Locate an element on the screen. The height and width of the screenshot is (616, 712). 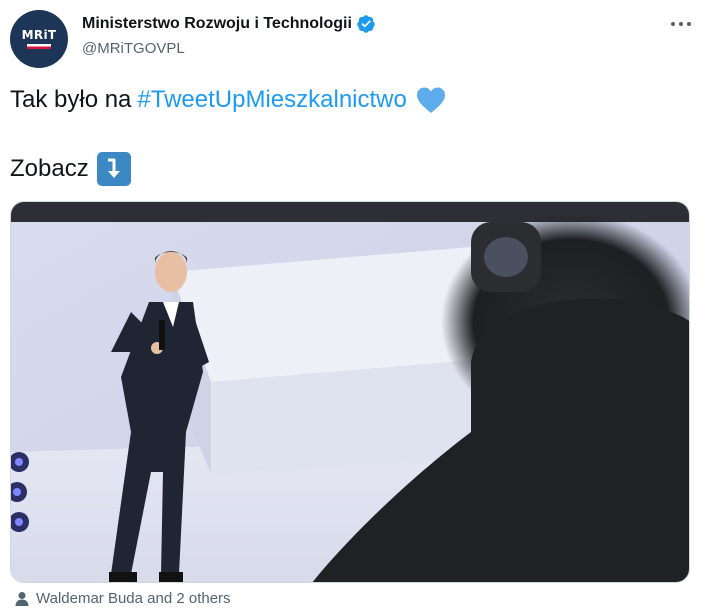
verified-badge-icon is located at coordinates (366, 24).